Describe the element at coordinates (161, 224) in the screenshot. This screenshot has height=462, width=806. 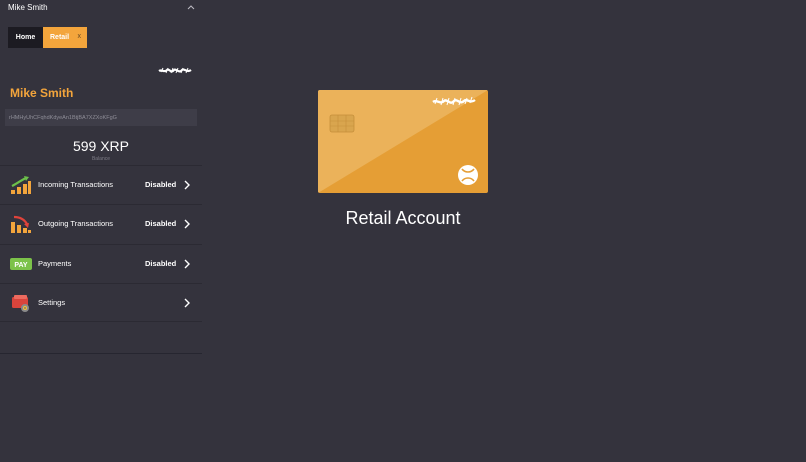
I see `status-outgoing: Disabled` at that location.